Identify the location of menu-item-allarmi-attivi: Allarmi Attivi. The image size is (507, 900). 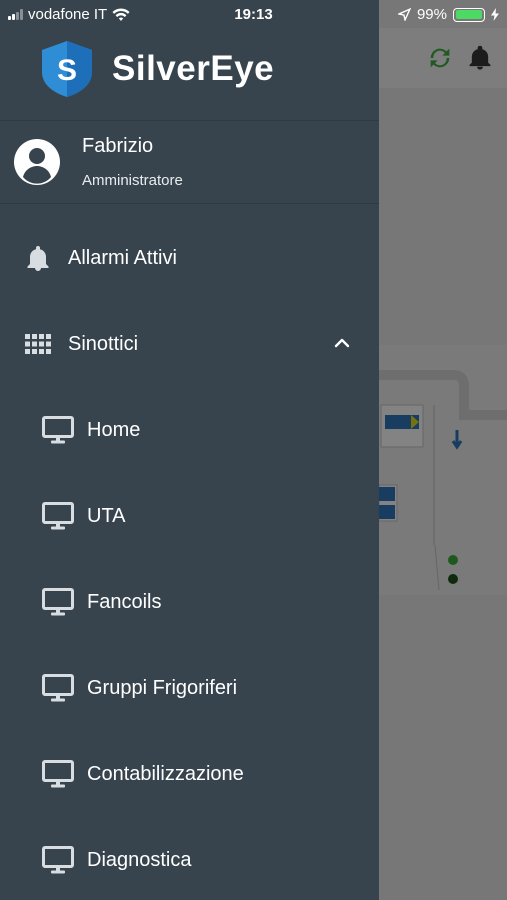
(189, 258).